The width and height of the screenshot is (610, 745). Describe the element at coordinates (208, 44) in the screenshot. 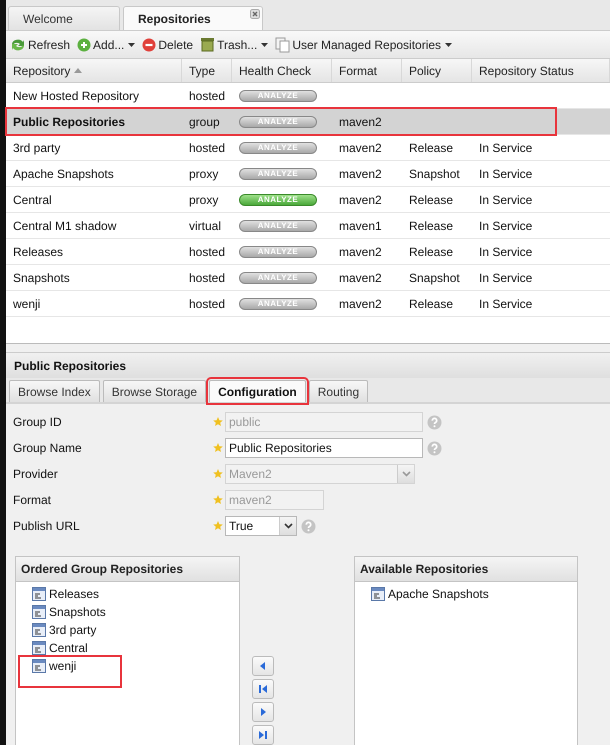

I see `trash-icon` at that location.